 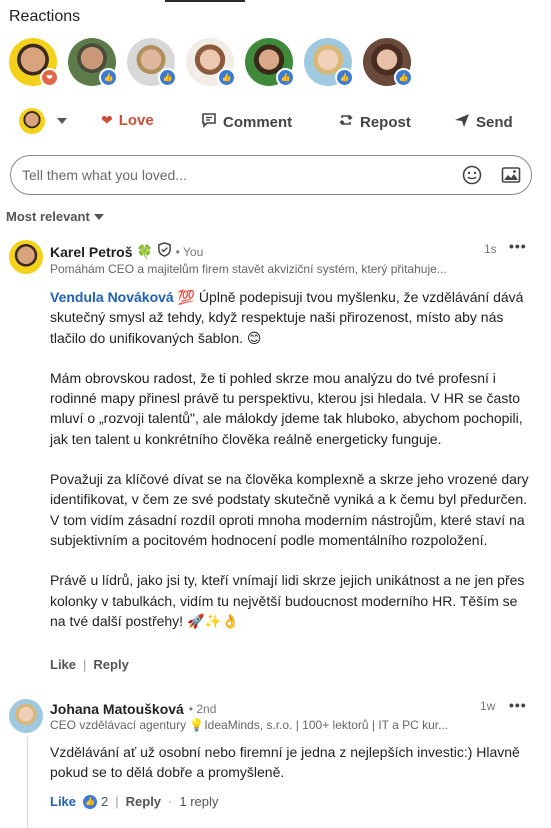 What do you see at coordinates (34, 62) in the screenshot?
I see `reactor-avatar-1: ❤` at bounding box center [34, 62].